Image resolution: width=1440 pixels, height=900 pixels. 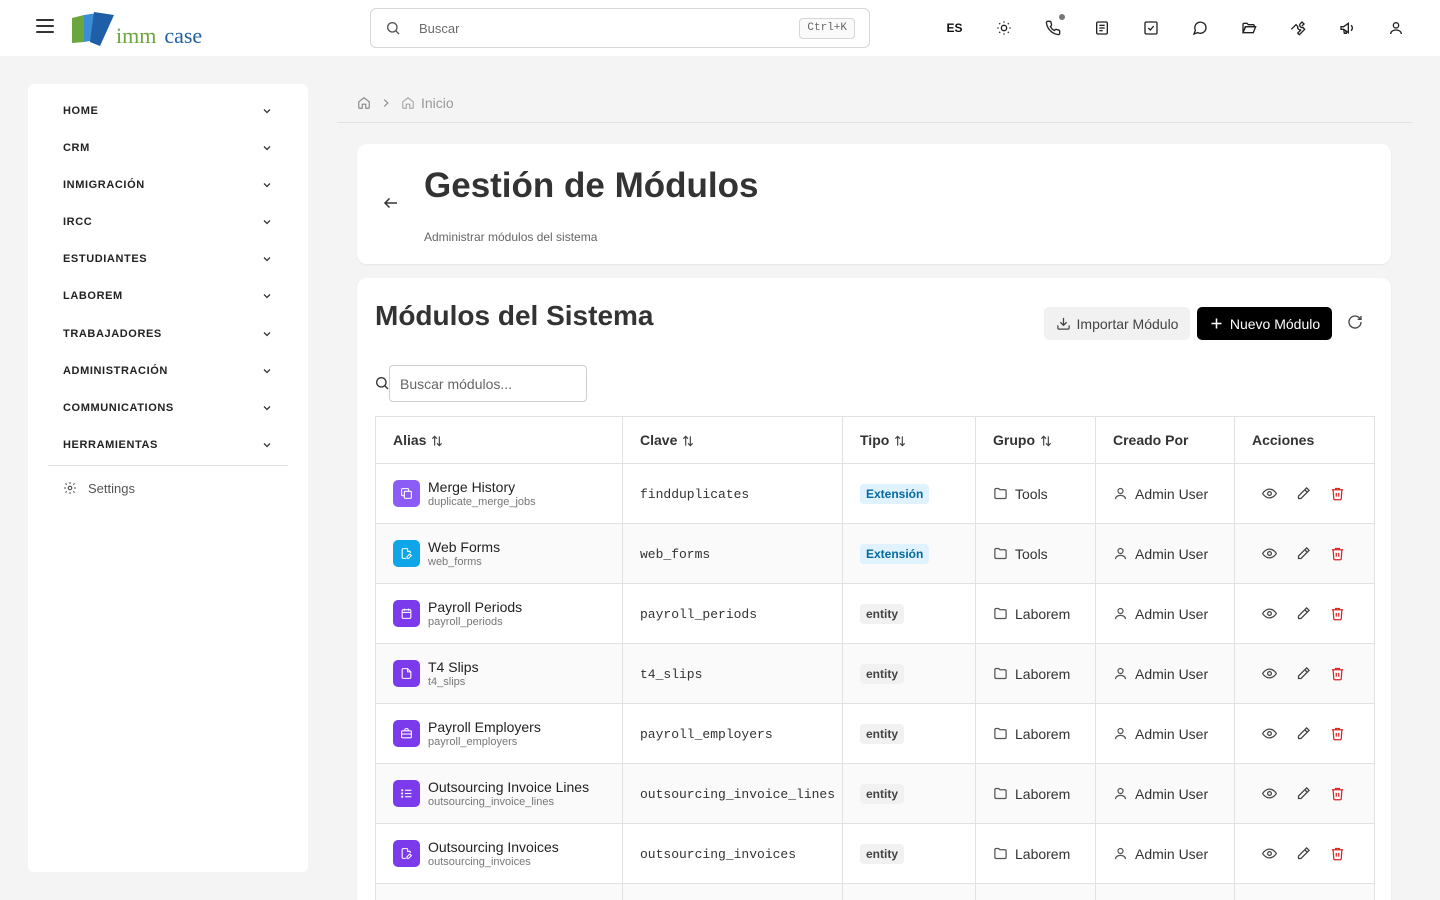 I want to click on phone-button, so click(x=1052, y=28).